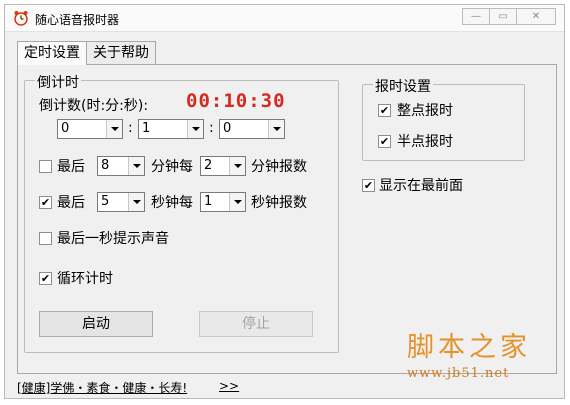  What do you see at coordinates (77, 20) in the screenshot?
I see `window-title: 随心语音报时器` at bounding box center [77, 20].